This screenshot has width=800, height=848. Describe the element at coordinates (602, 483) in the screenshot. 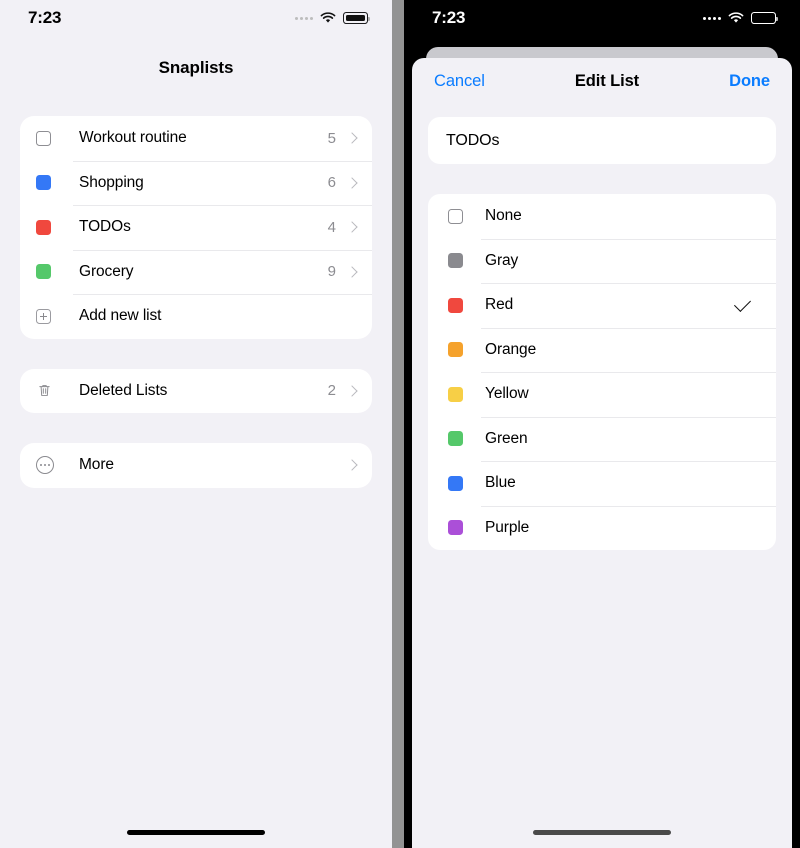

I see `color-option-blue: Blue` at that location.